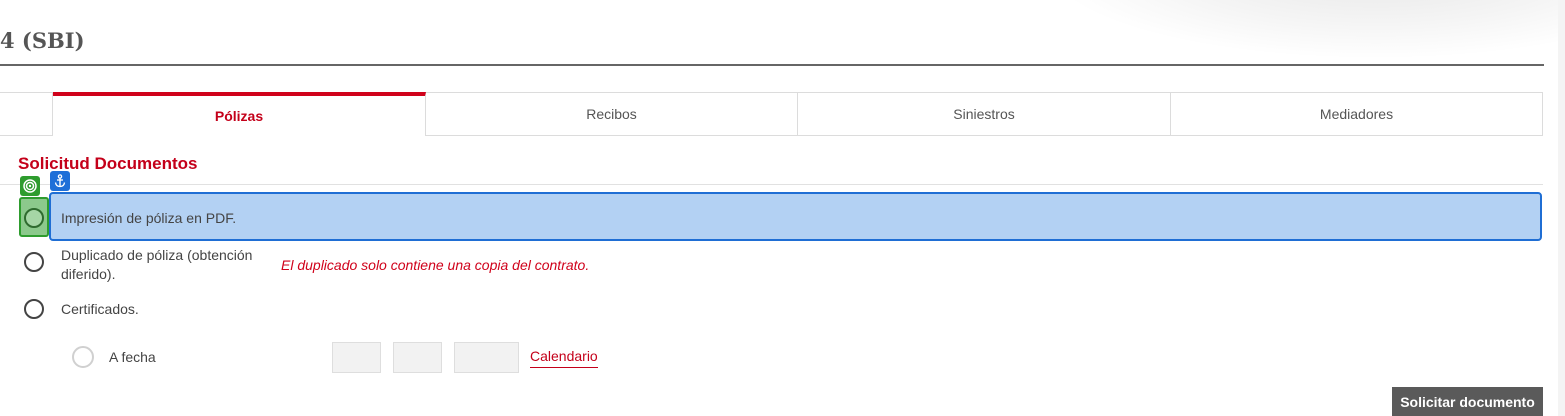  What do you see at coordinates (26, 114) in the screenshot?
I see `tab-previous-stub` at bounding box center [26, 114].